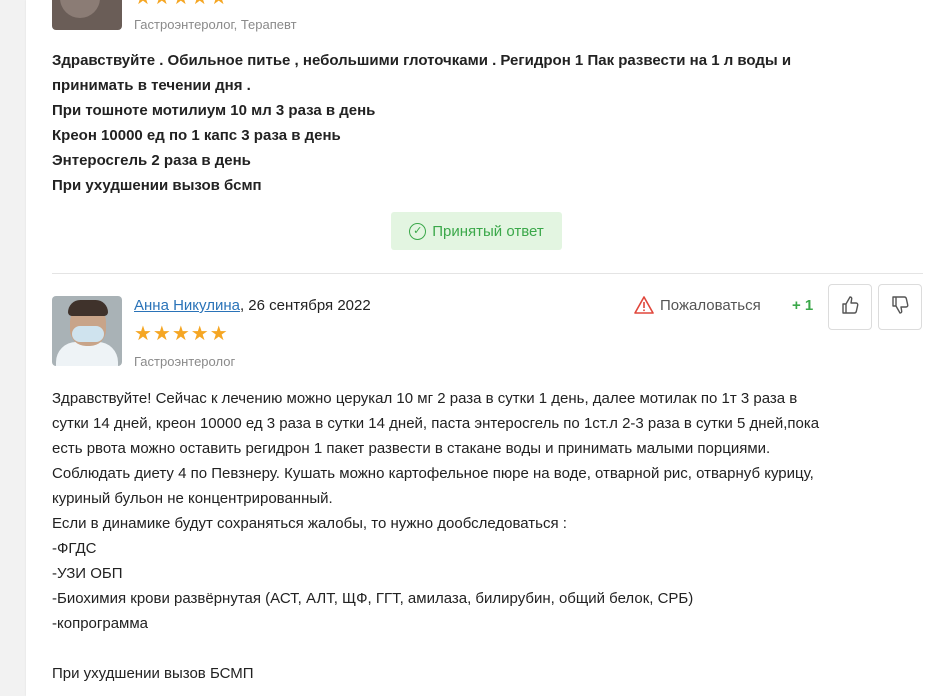 The height and width of the screenshot is (696, 936). What do you see at coordinates (185, 361) in the screenshot?
I see `doctor-specialty: Гастроэнтеролог` at bounding box center [185, 361].